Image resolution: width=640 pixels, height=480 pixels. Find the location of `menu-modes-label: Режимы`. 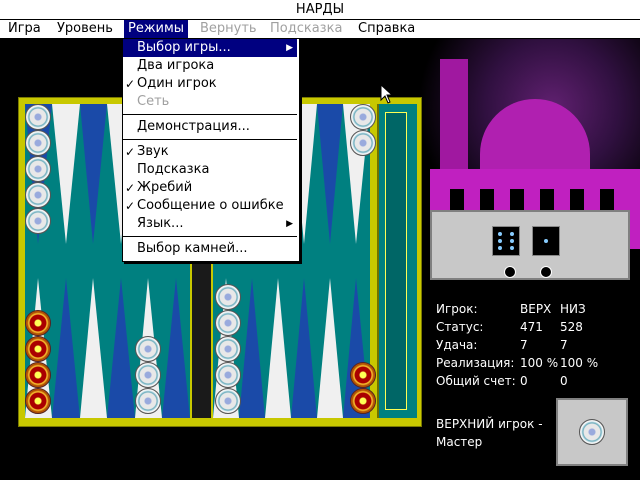

menu-modes-label: Режимы is located at coordinates (156, 28).